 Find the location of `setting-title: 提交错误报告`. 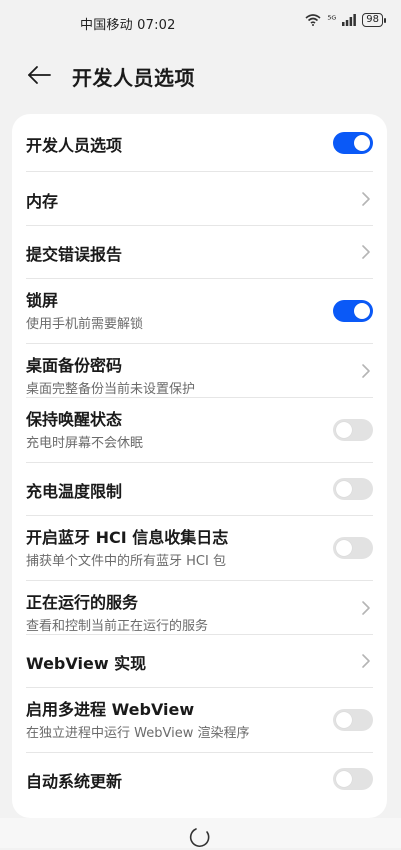

setting-title: 提交错误报告 is located at coordinates (74, 254).